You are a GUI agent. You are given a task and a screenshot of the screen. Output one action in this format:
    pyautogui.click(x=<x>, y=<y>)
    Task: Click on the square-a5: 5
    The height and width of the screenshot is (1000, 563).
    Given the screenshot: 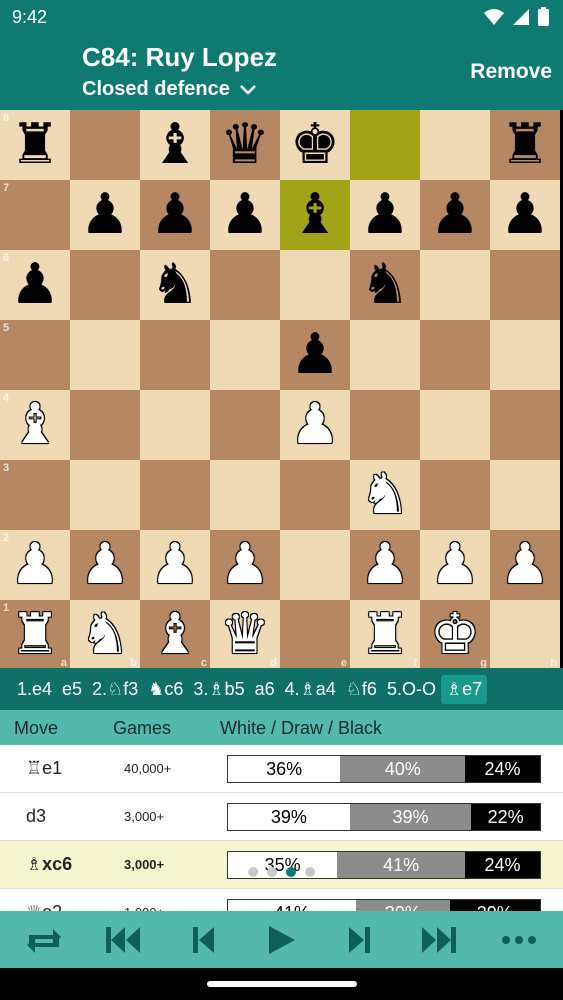 What is the action you would take?
    pyautogui.click(x=35, y=355)
    